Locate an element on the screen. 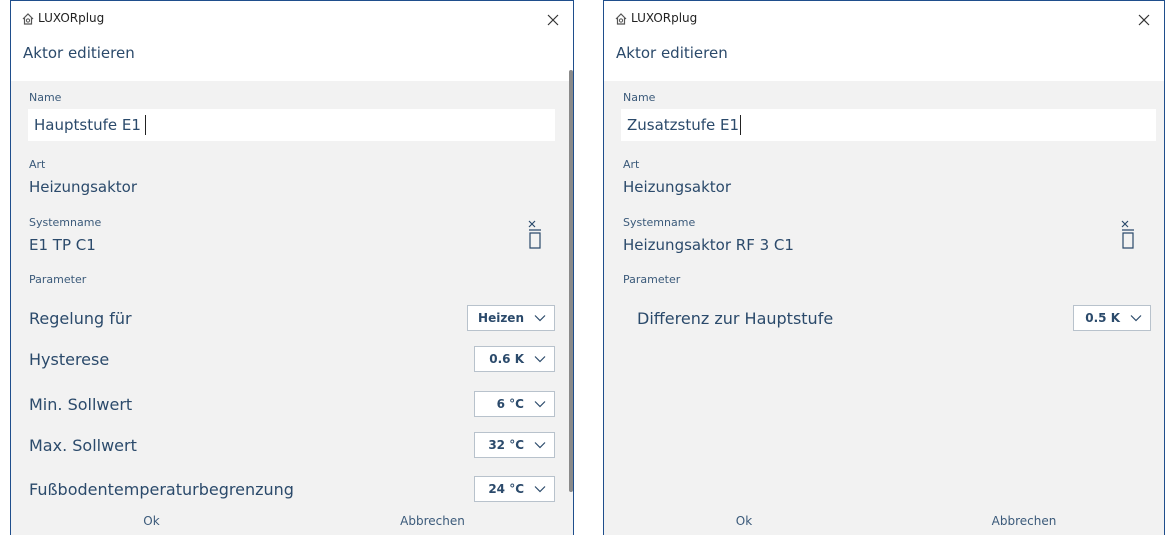  name-input: Hauptstufe E1 is located at coordinates (291, 125).